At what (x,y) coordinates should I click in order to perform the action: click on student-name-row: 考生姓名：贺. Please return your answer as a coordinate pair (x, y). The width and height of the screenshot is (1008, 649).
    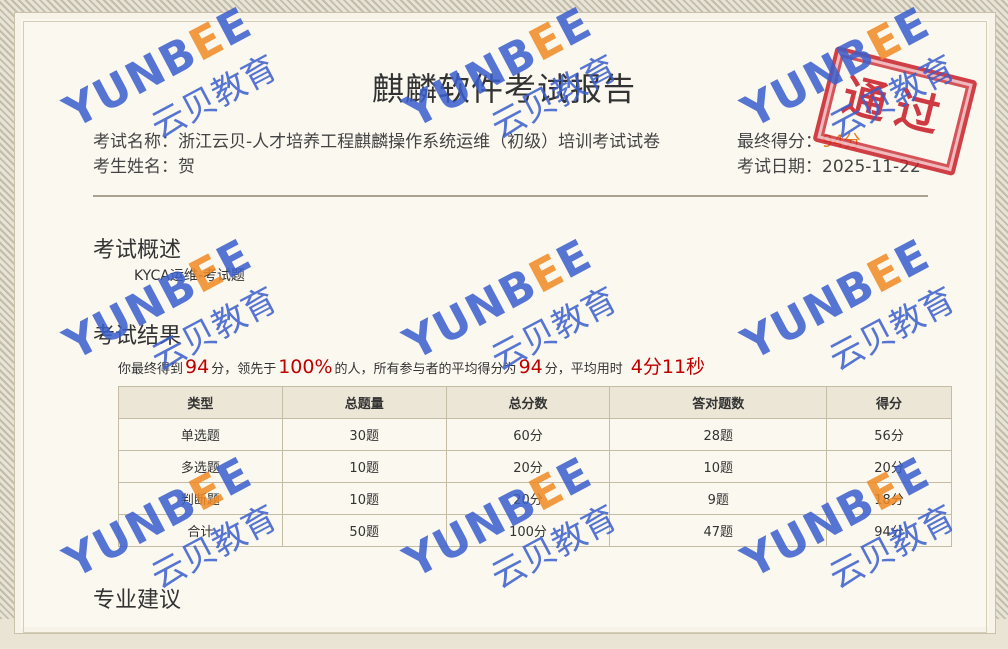
    Looking at the image, I should click on (144, 164).